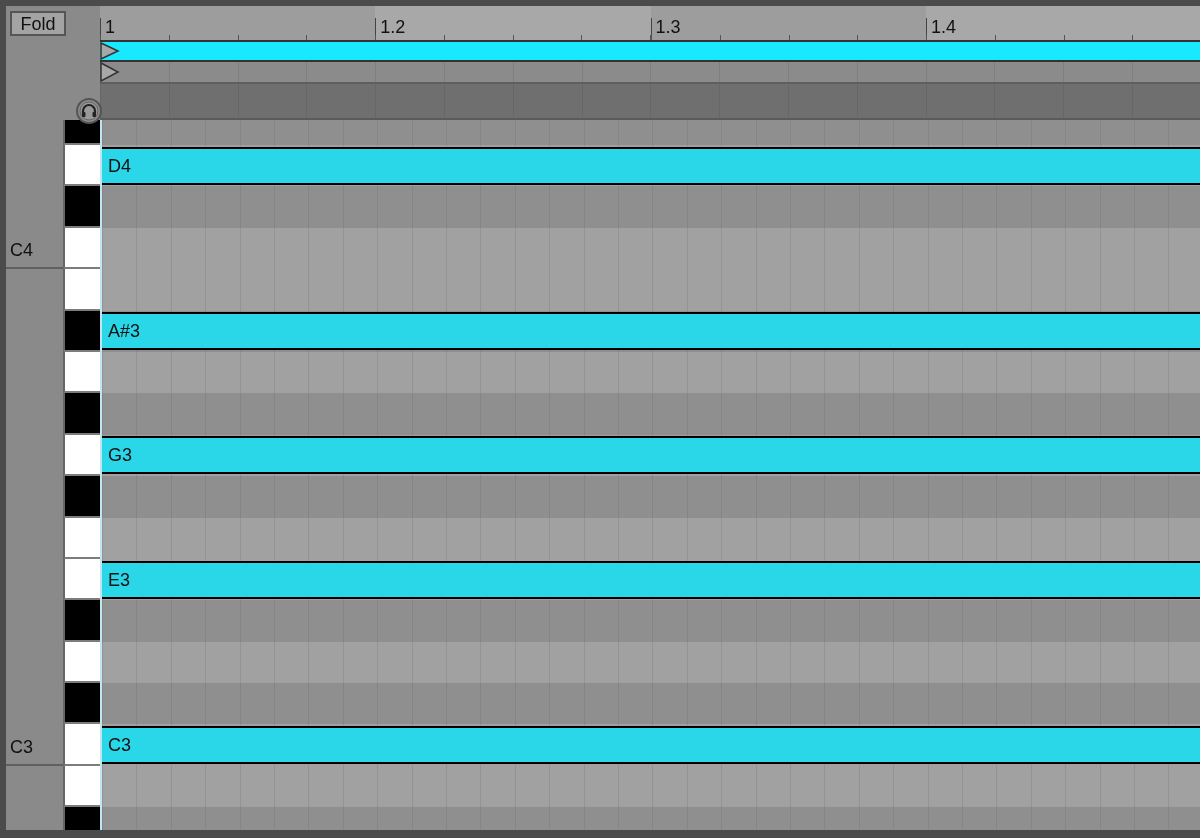 The image size is (1200, 838). Describe the element at coordinates (651, 165) in the screenshot. I see `midi-note: D4` at that location.